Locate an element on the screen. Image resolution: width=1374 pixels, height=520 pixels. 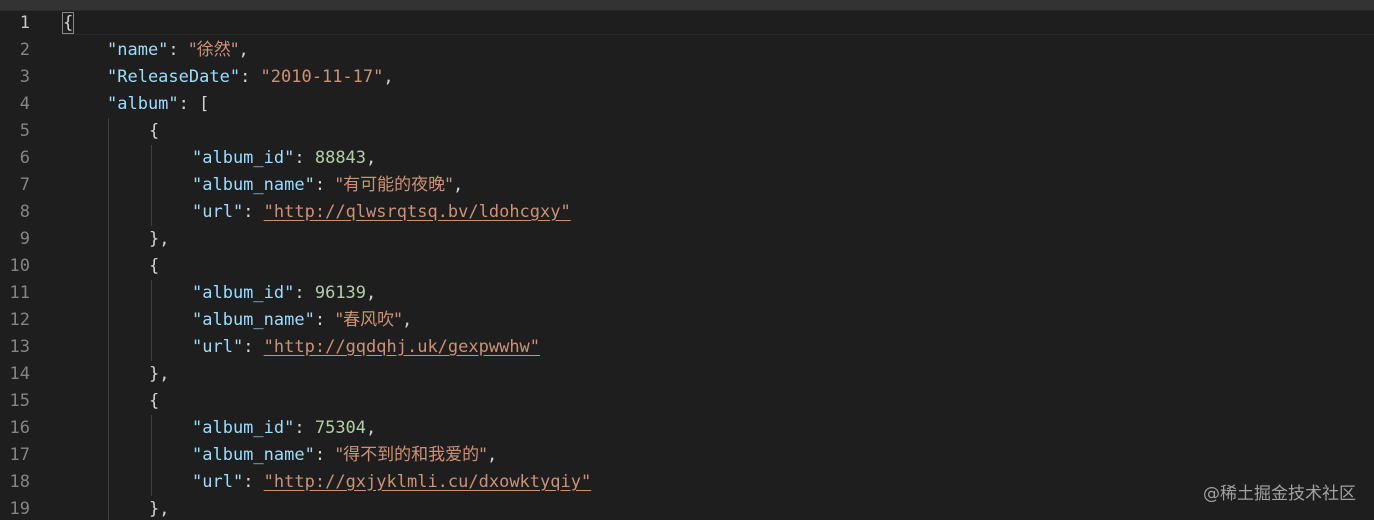
json-key: "album" is located at coordinates (143, 104).